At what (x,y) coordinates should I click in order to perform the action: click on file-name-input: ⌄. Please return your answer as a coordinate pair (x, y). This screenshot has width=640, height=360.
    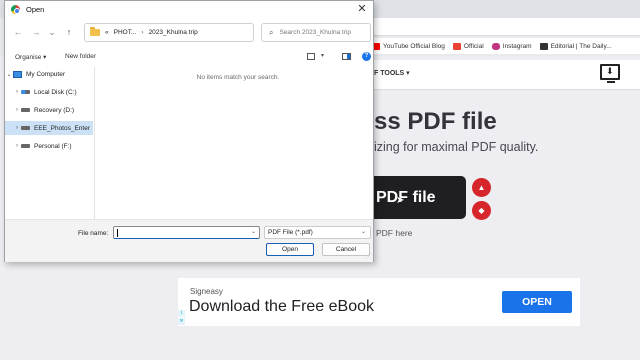
    Looking at the image, I should click on (186, 232).